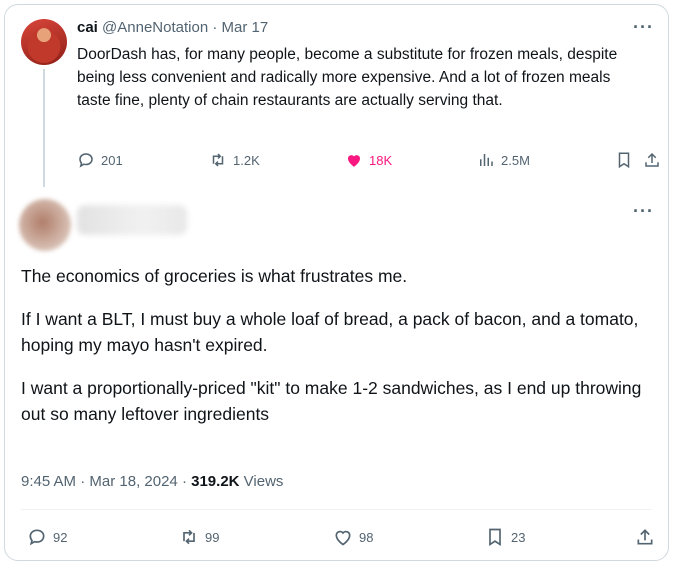 This screenshot has height=567, width=675. Describe the element at coordinates (212, 537) in the screenshot. I see `retweet-count: 99` at that location.